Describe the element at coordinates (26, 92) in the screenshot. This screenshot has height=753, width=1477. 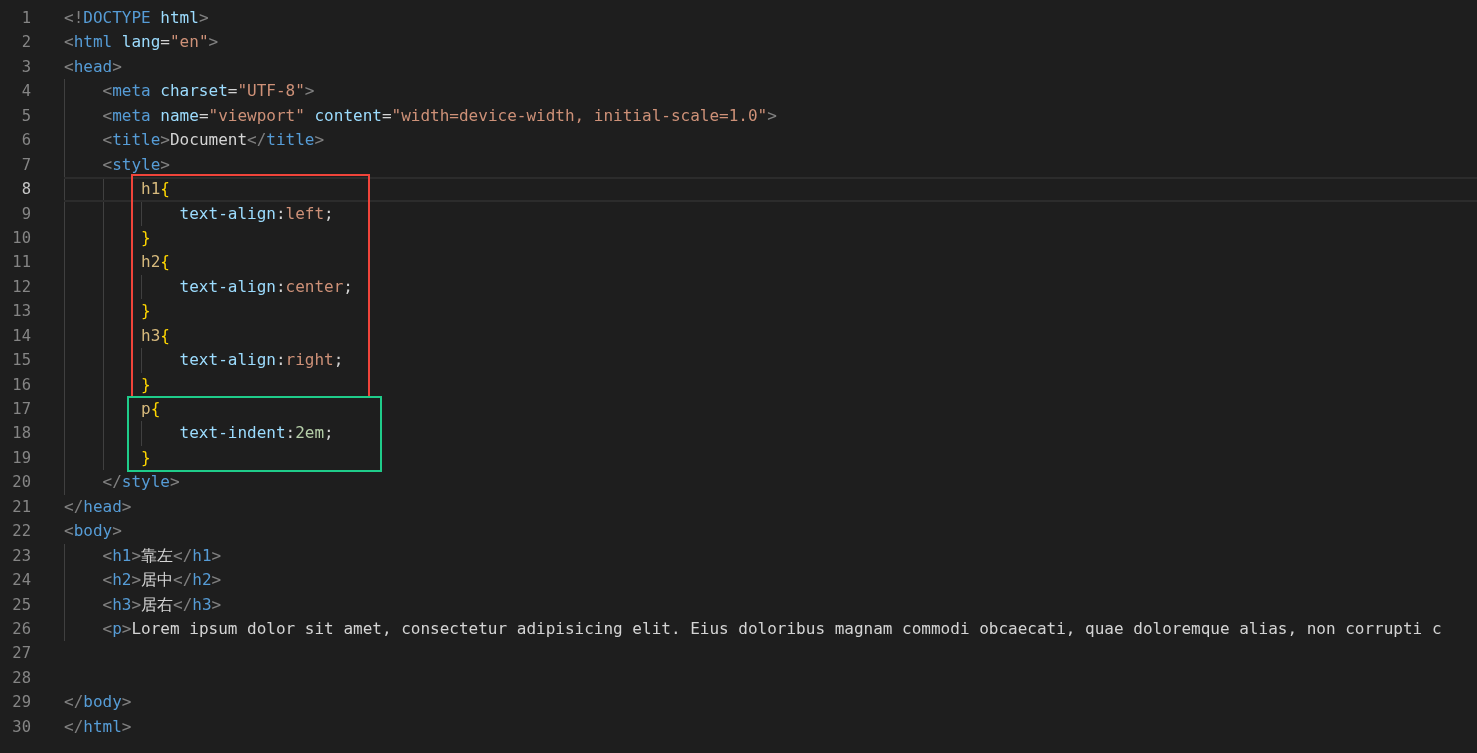
I see `line-number: 4` at that location.